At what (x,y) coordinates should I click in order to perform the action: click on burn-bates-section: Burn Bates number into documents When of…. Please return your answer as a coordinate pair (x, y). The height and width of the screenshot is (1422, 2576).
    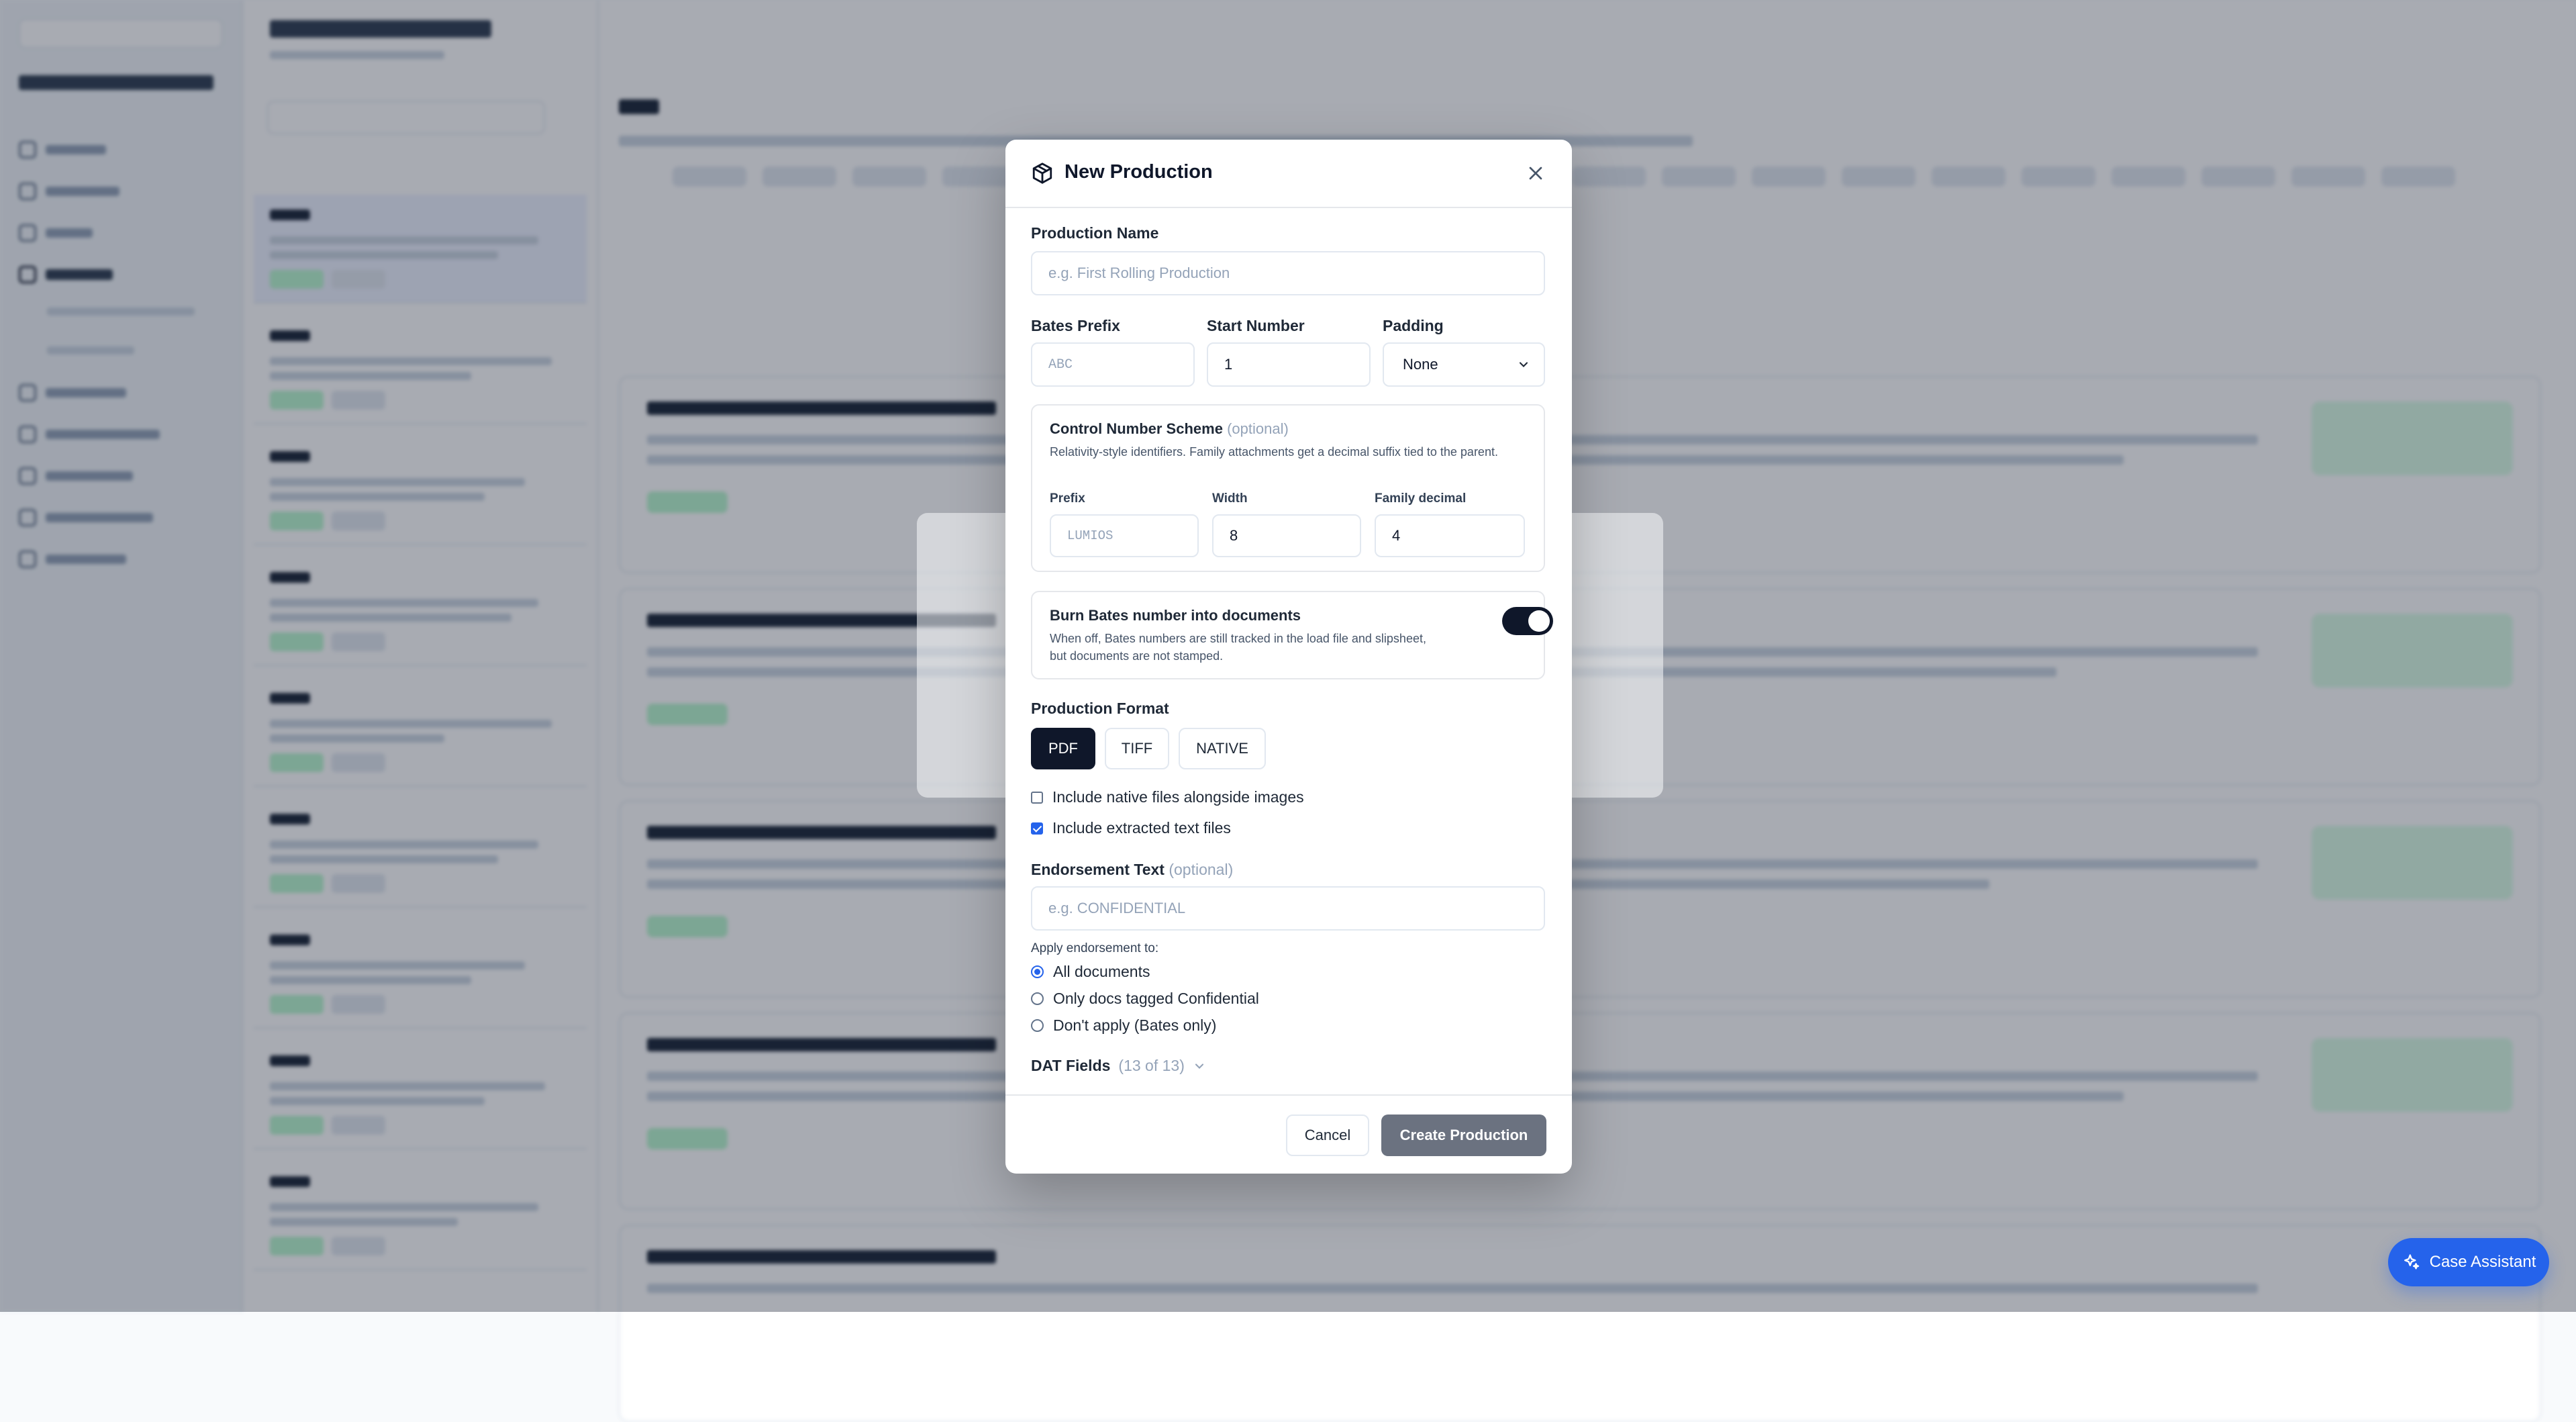
    Looking at the image, I should click on (1292, 635).